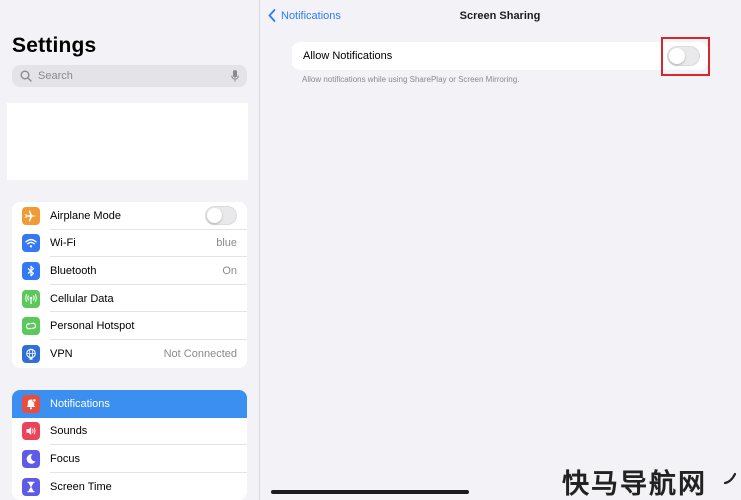  What do you see at coordinates (31, 486) in the screenshot?
I see `hourglass-icon` at bounding box center [31, 486].